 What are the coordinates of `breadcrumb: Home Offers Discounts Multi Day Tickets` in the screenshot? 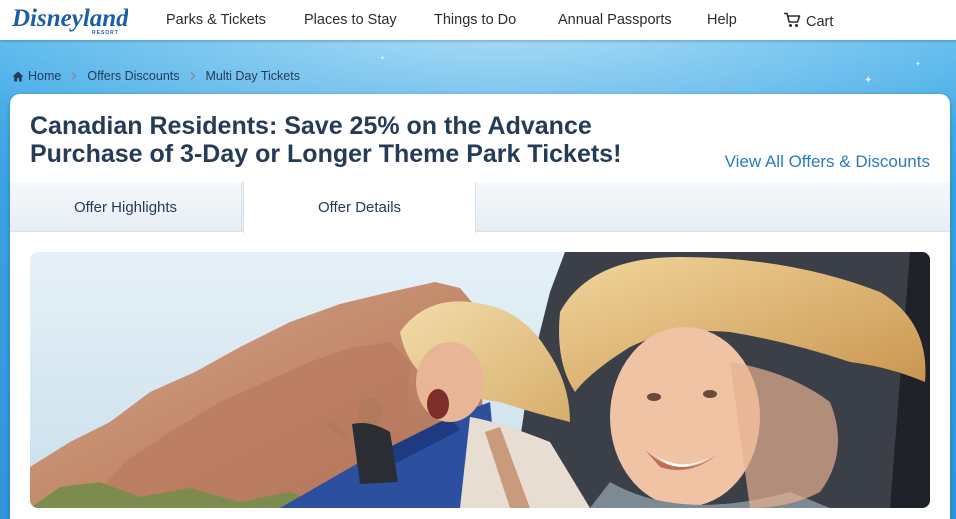 It's located at (156, 76).